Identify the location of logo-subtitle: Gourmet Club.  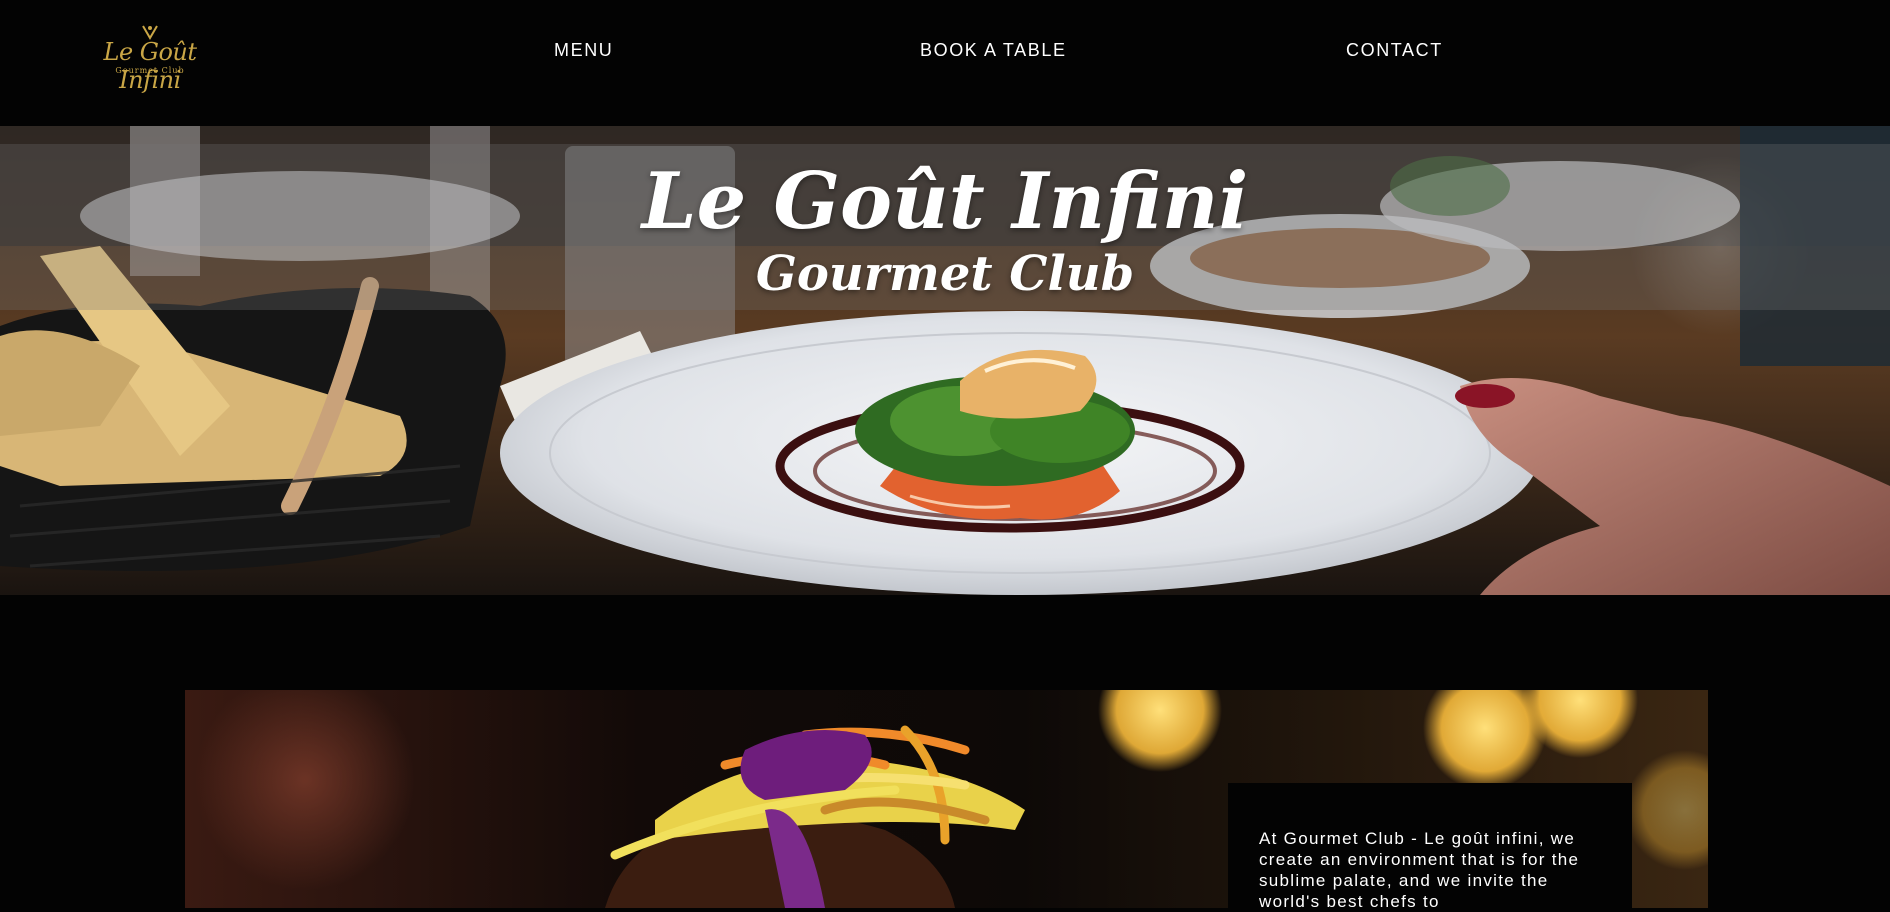
(150, 70).